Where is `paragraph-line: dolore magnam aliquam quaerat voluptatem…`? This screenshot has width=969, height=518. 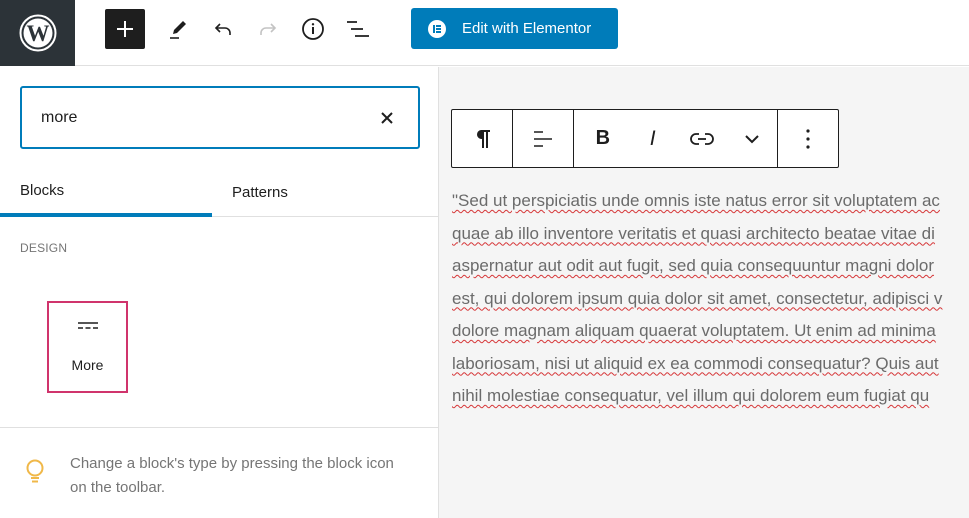
paragraph-line: dolore magnam aliquam quaerat voluptatem… is located at coordinates (694, 330).